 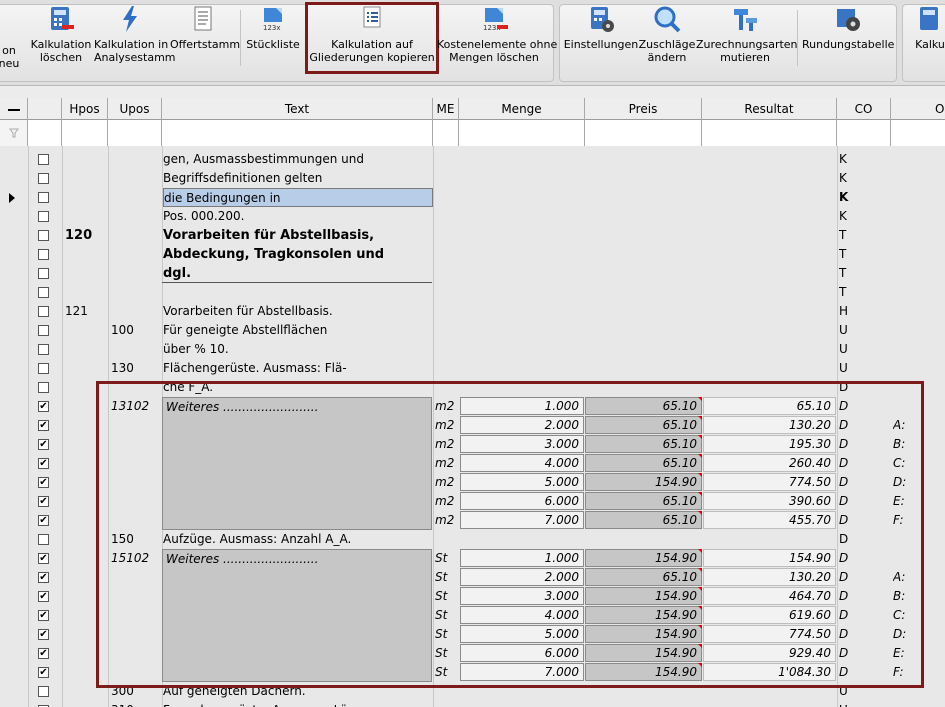 What do you see at coordinates (297, 349) in the screenshot?
I see `text-cell: über % 10.` at bounding box center [297, 349].